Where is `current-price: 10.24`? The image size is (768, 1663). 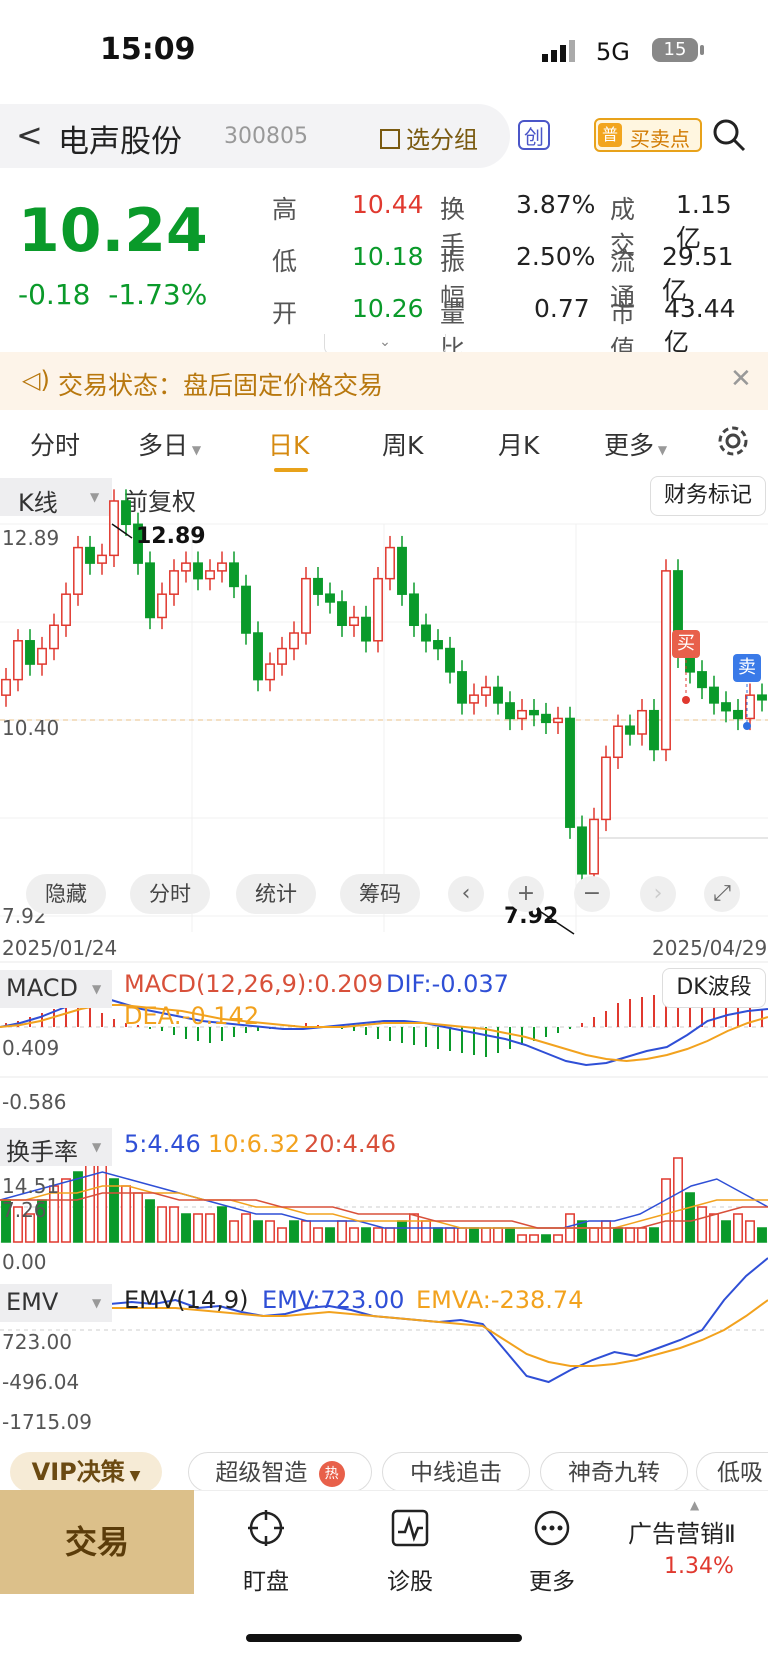
current-price: 10.24 is located at coordinates (113, 231).